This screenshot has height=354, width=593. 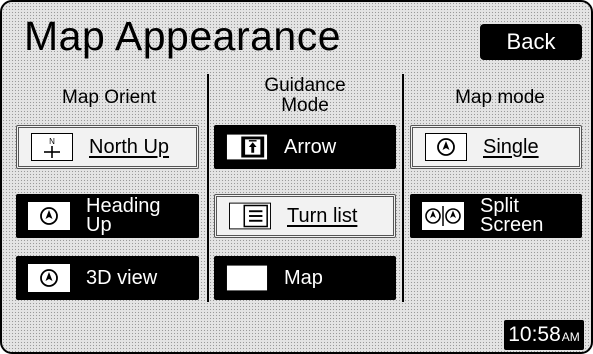 I want to click on list-icon, so click(x=250, y=216).